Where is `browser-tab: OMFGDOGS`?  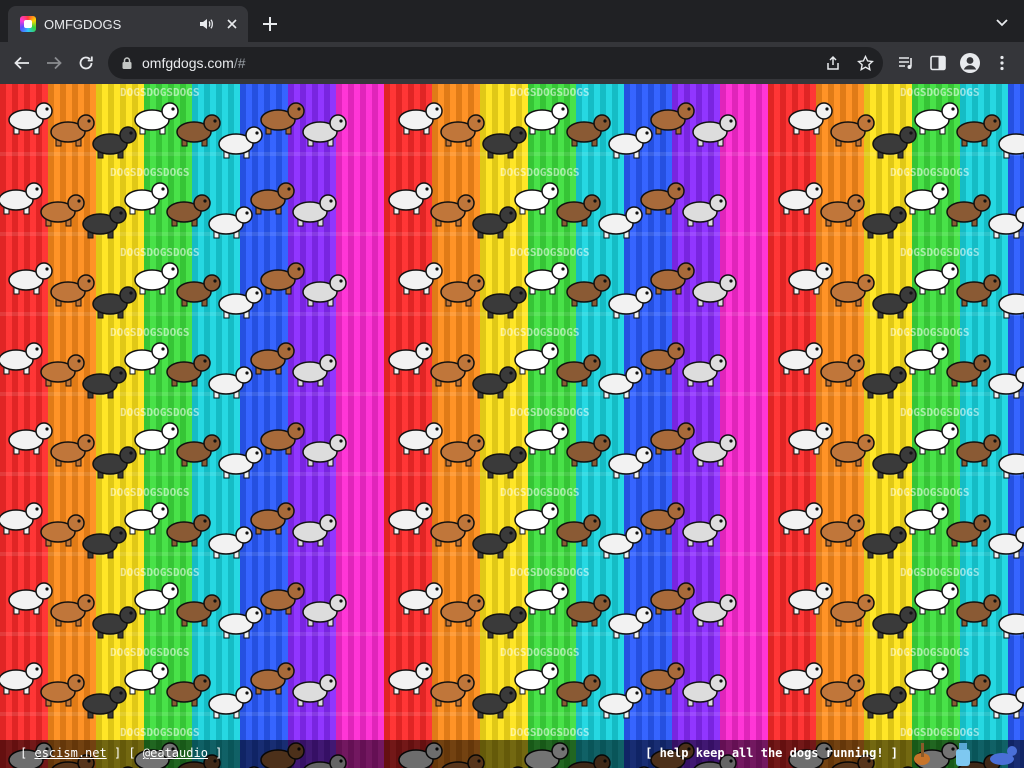
browser-tab: OMFGDOGS is located at coordinates (128, 24).